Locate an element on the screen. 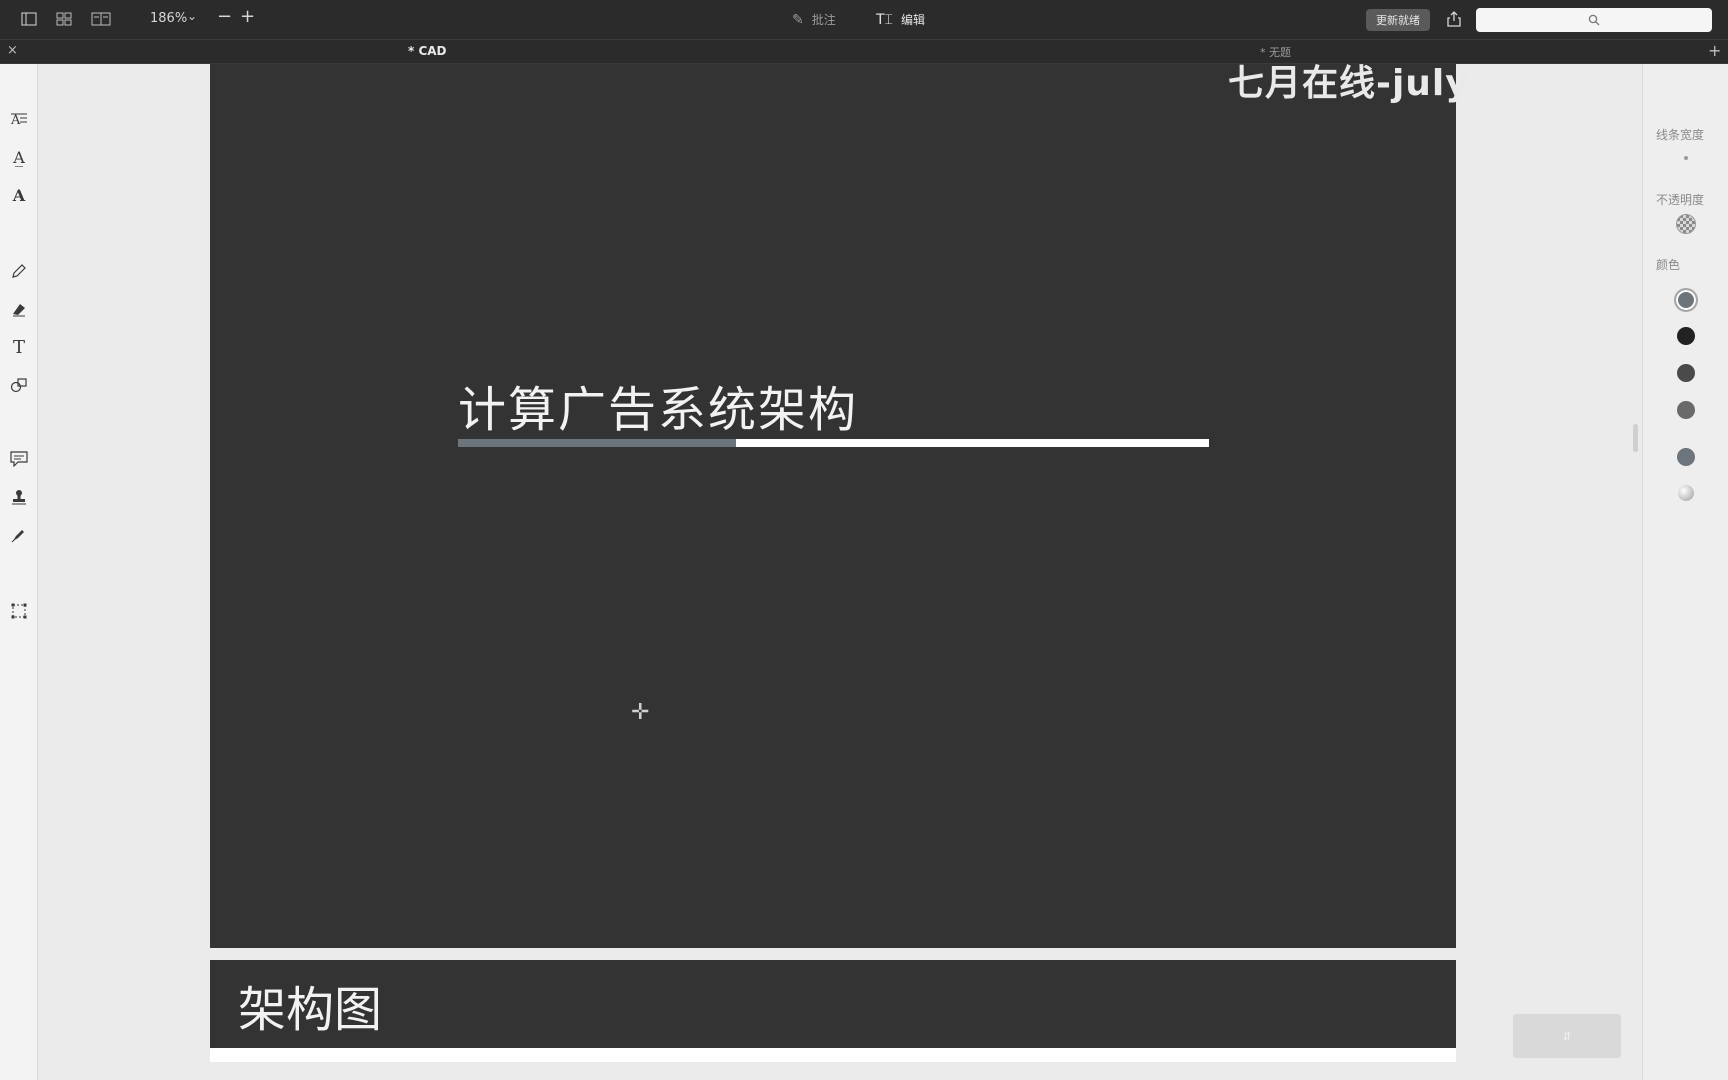 The height and width of the screenshot is (1080, 1728). line-width-label: 线条宽度 is located at coordinates (1680, 135).